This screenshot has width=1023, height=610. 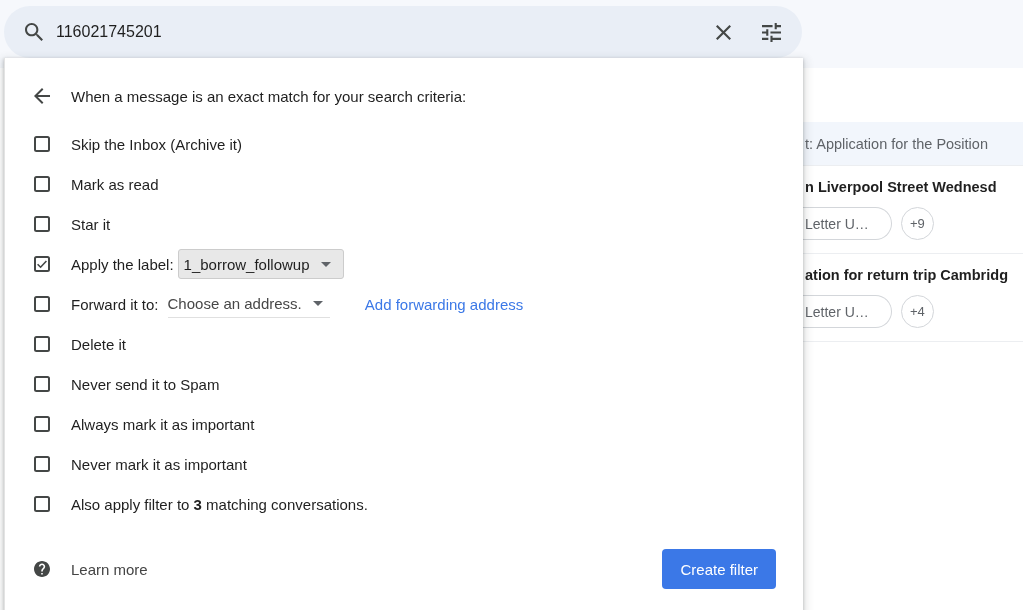 What do you see at coordinates (901, 187) in the screenshot?
I see `thread-subject: n Liverpool Street Wednesd` at bounding box center [901, 187].